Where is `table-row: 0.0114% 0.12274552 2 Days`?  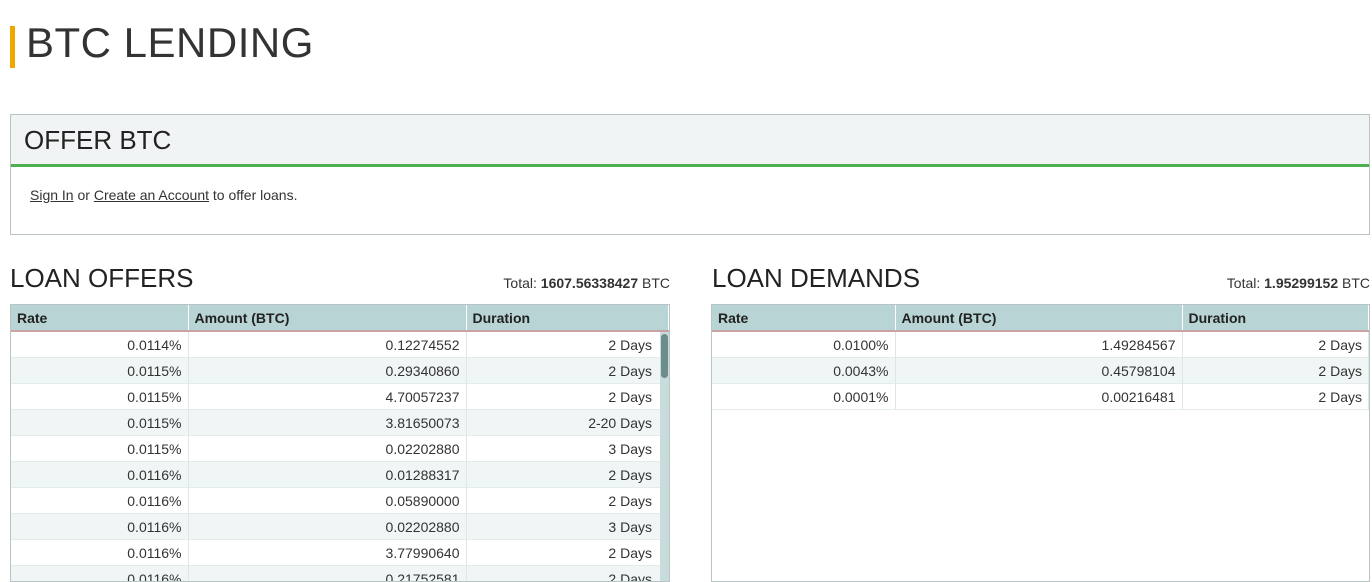 table-row: 0.0114% 0.12274552 2 Days is located at coordinates (340, 344).